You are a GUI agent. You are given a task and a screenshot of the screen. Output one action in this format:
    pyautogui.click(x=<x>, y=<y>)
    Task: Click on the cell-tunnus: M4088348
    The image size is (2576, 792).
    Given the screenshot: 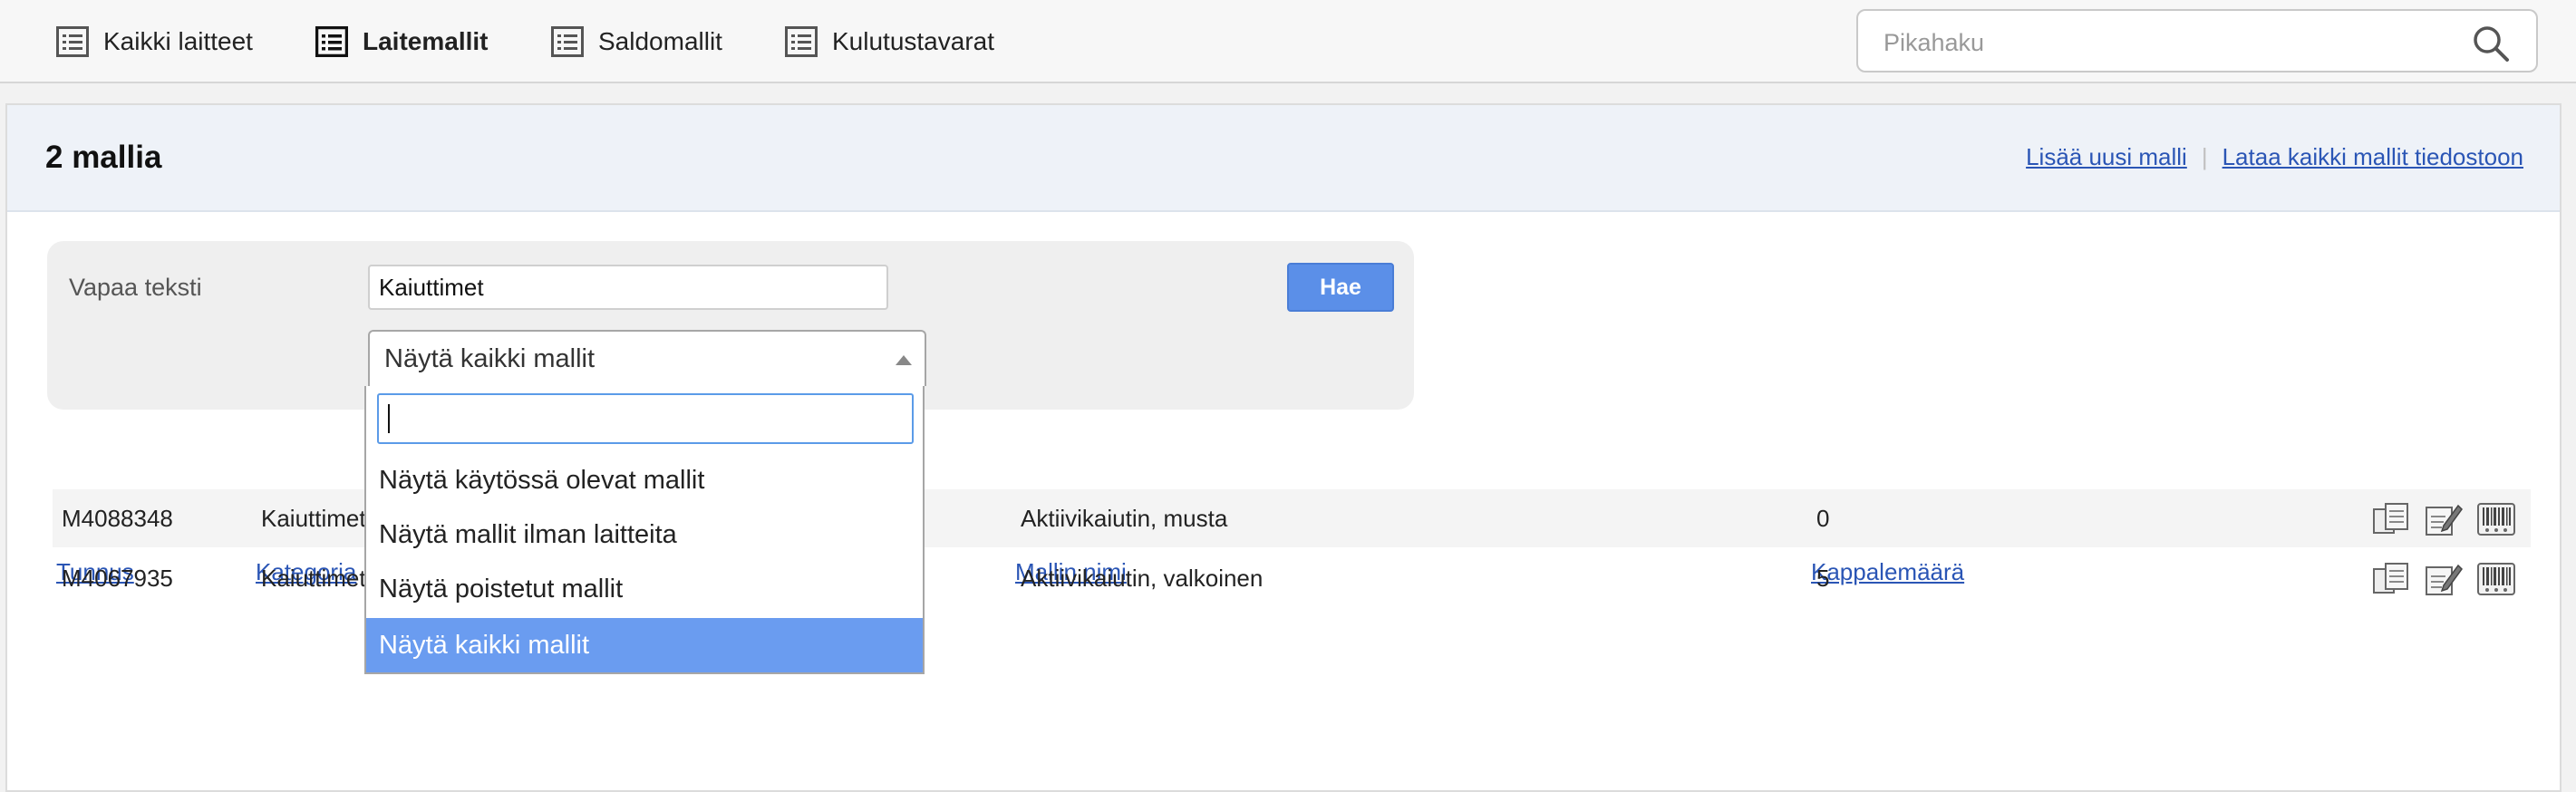 What is the action you would take?
    pyautogui.click(x=117, y=518)
    